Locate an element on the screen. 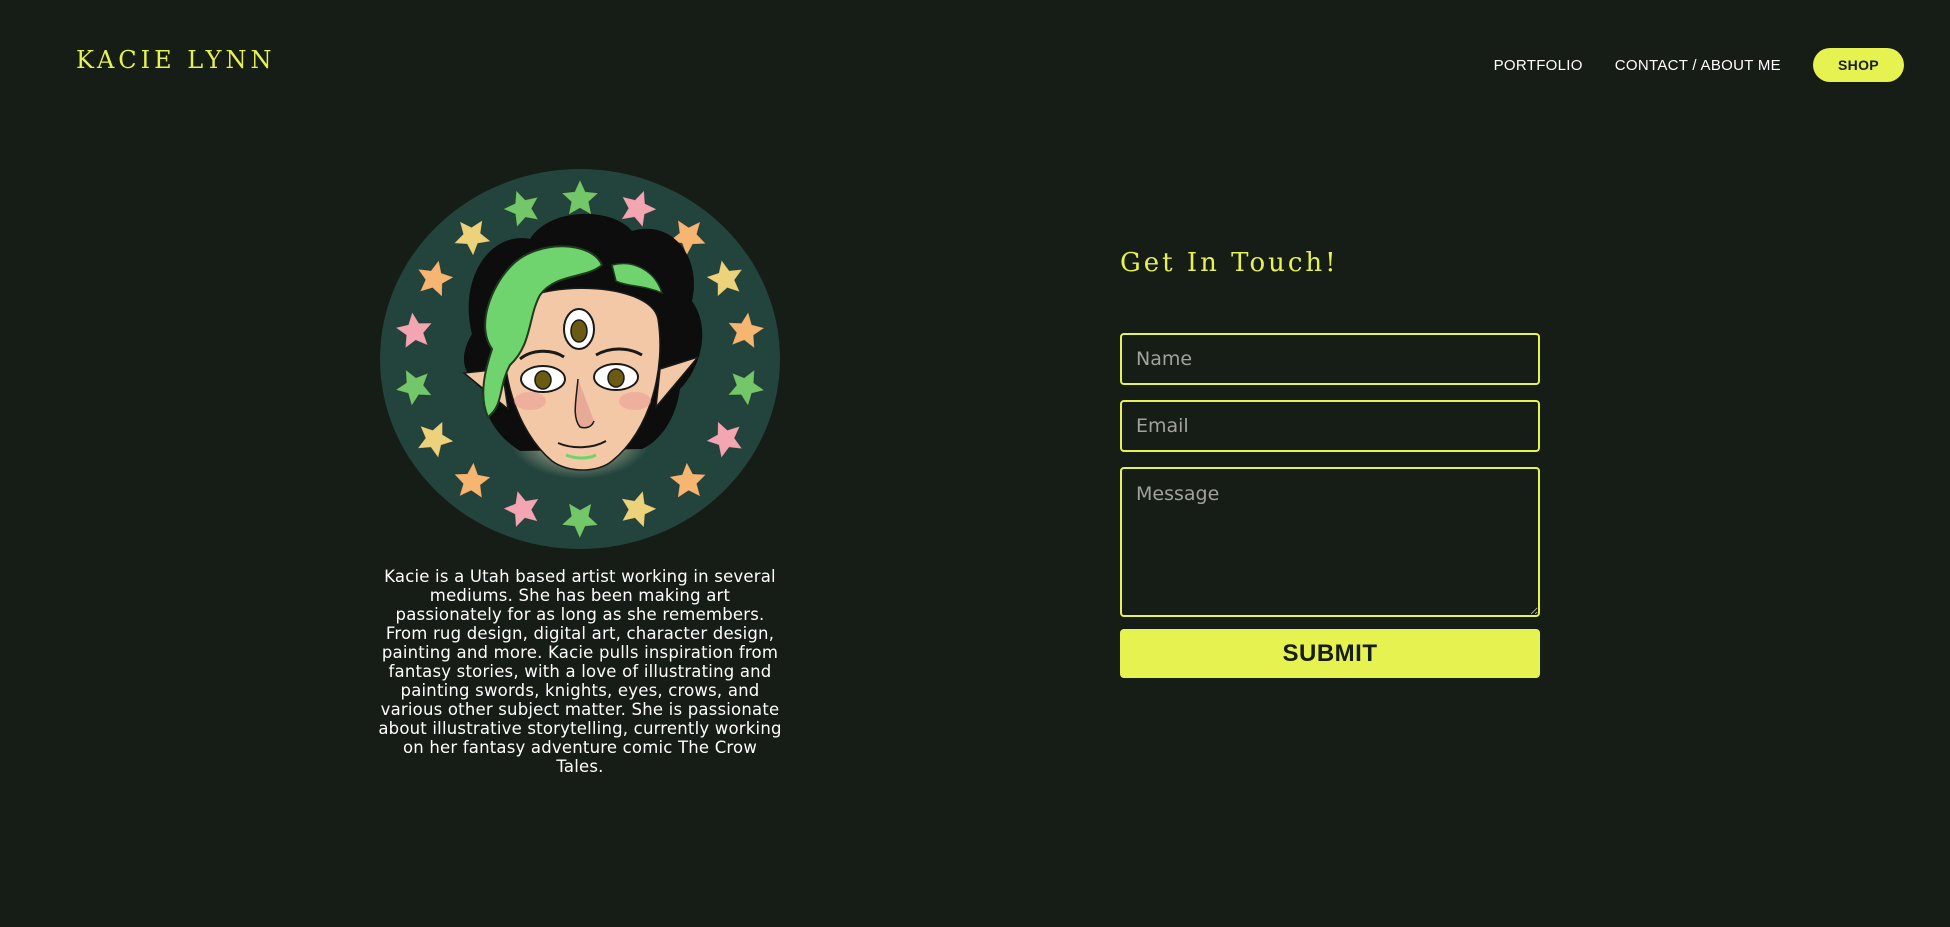  message-field is located at coordinates (1330, 542).